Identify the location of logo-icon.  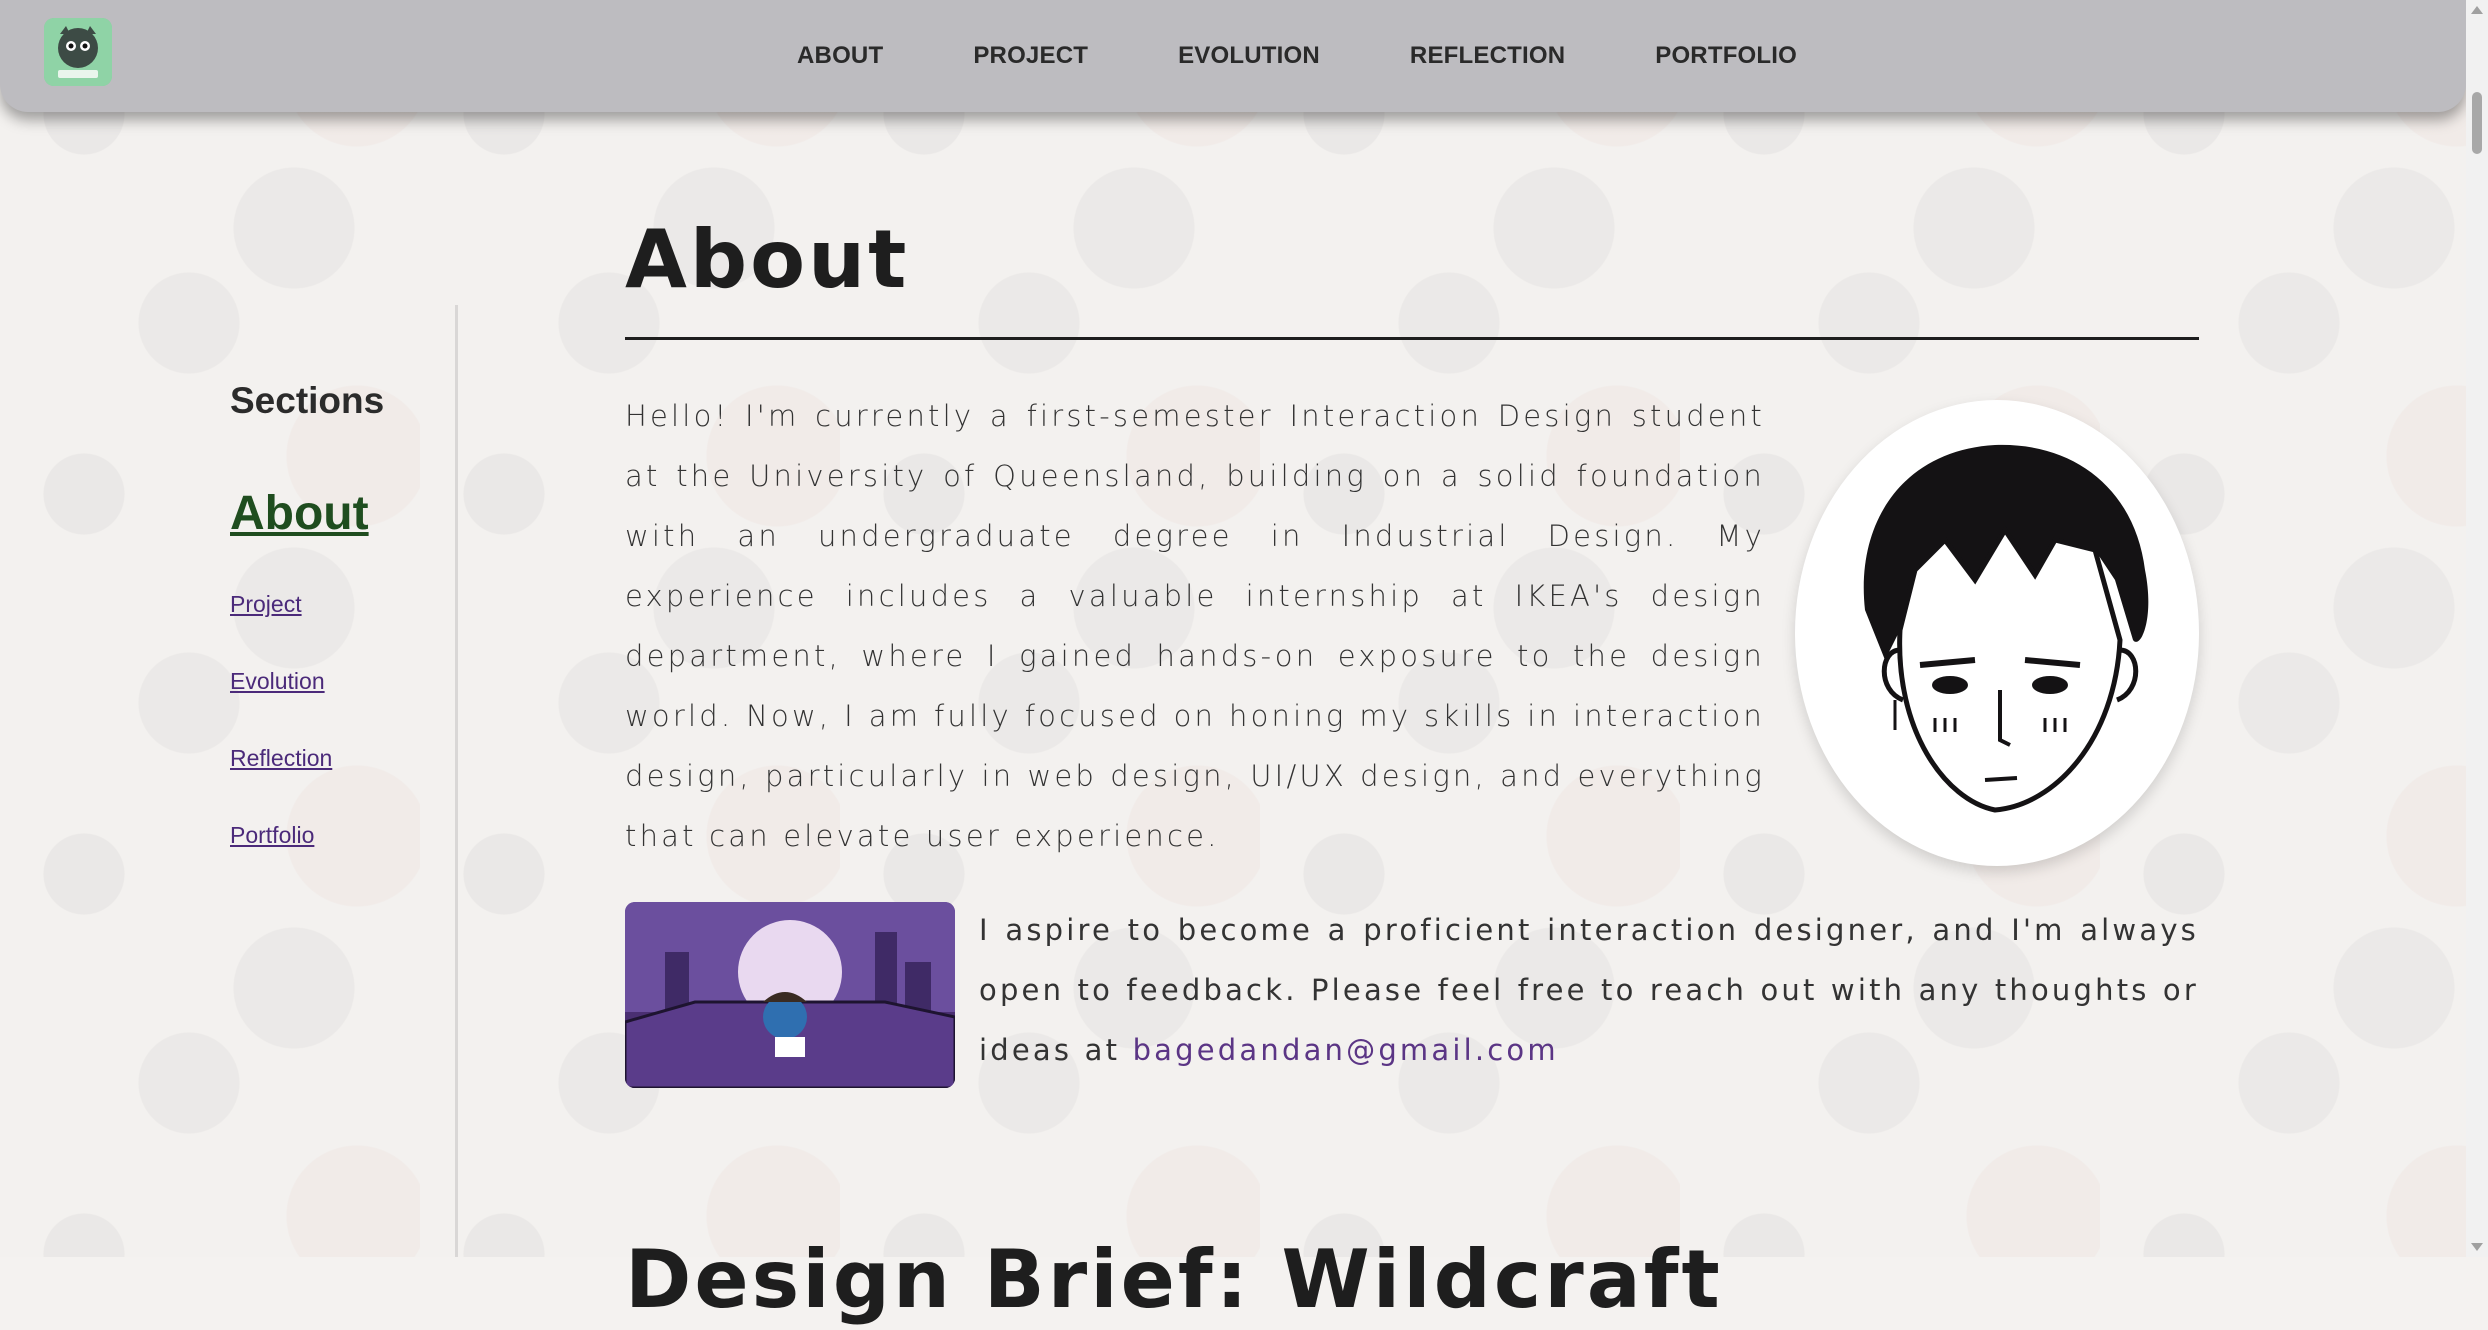
(78, 52).